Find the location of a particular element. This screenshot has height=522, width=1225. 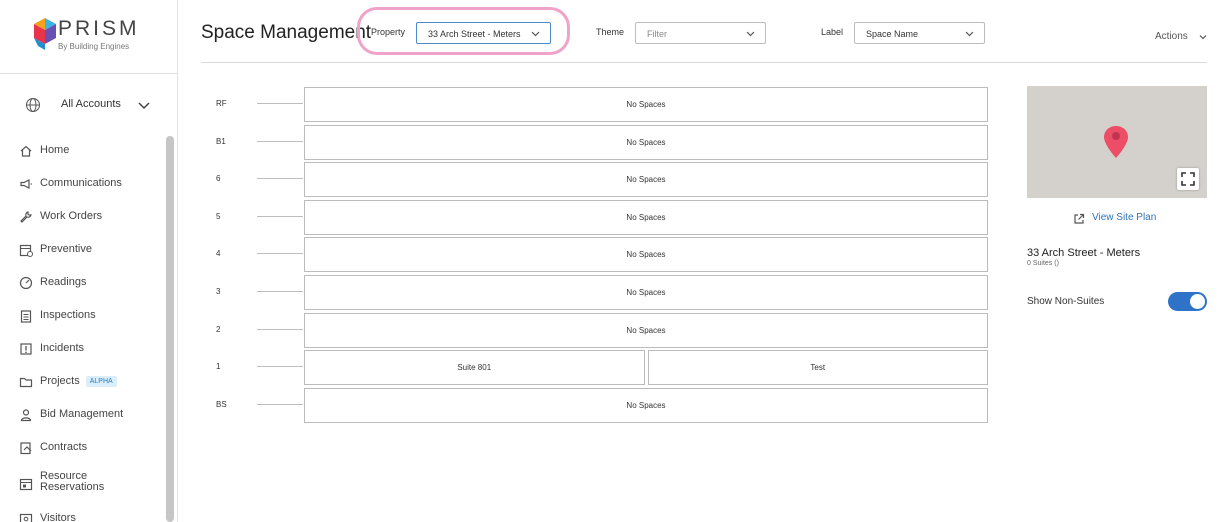

sidebar-item-contracts: Contracts is located at coordinates (83, 449).